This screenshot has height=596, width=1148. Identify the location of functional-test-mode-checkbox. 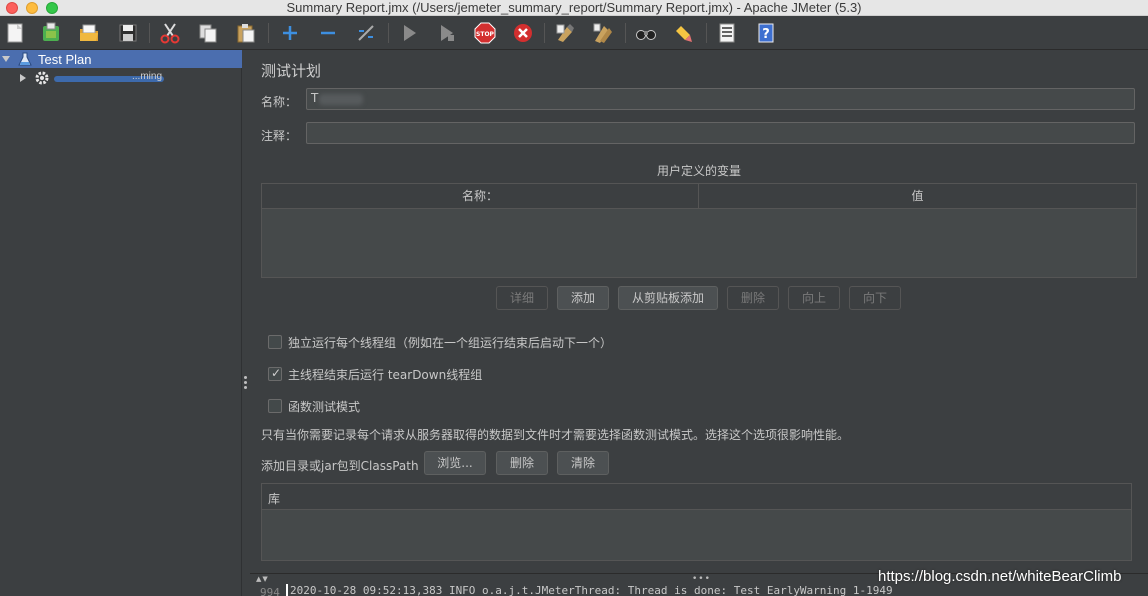
(275, 406).